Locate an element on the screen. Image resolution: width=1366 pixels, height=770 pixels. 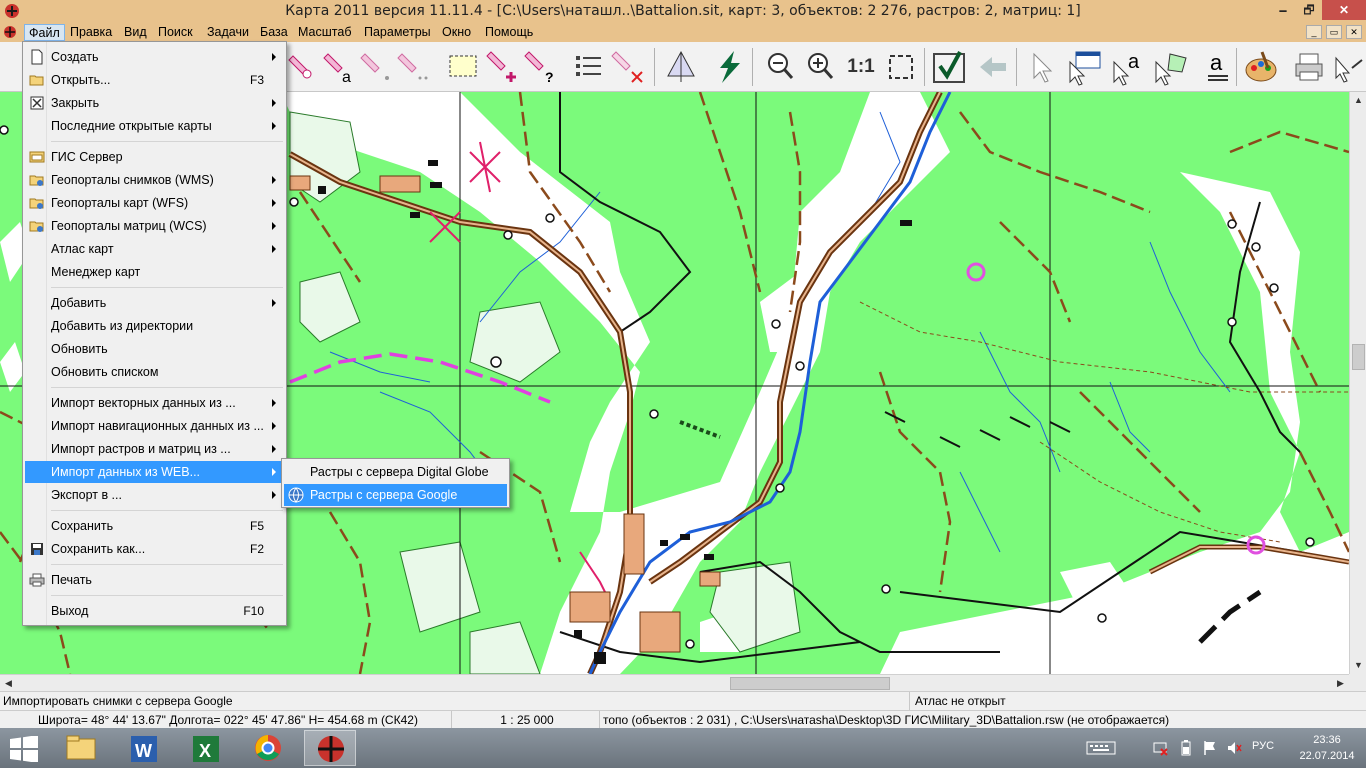
file-menu-item-label: Добавить is located at coordinates (79, 303).